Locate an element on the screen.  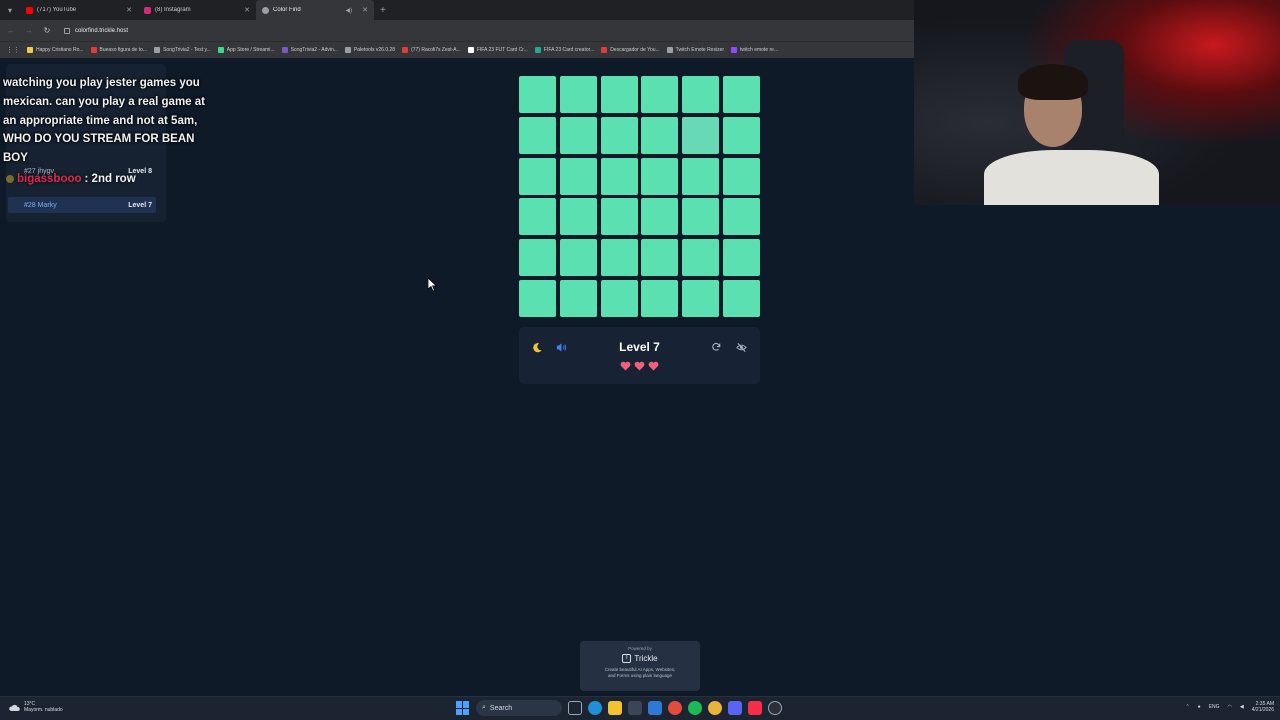
chat-username: bigassbooo is located at coordinates (49, 179).